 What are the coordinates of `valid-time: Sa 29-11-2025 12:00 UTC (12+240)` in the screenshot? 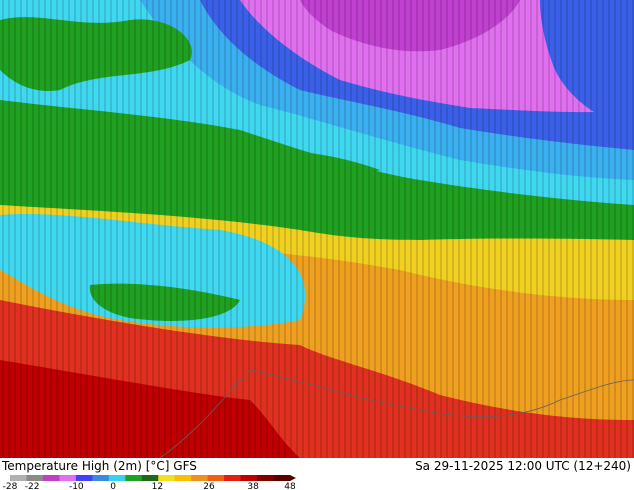 It's located at (523, 466).